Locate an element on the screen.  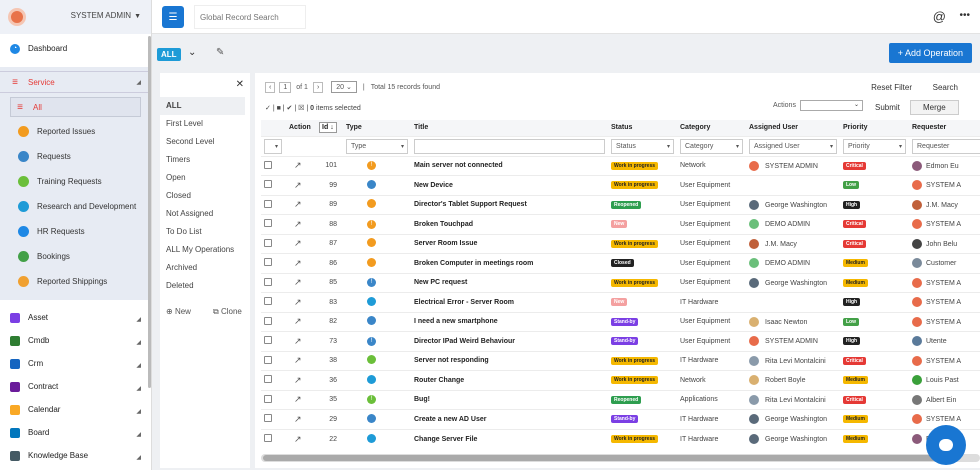
record-title: Main server not connected is located at coordinates (509, 165).